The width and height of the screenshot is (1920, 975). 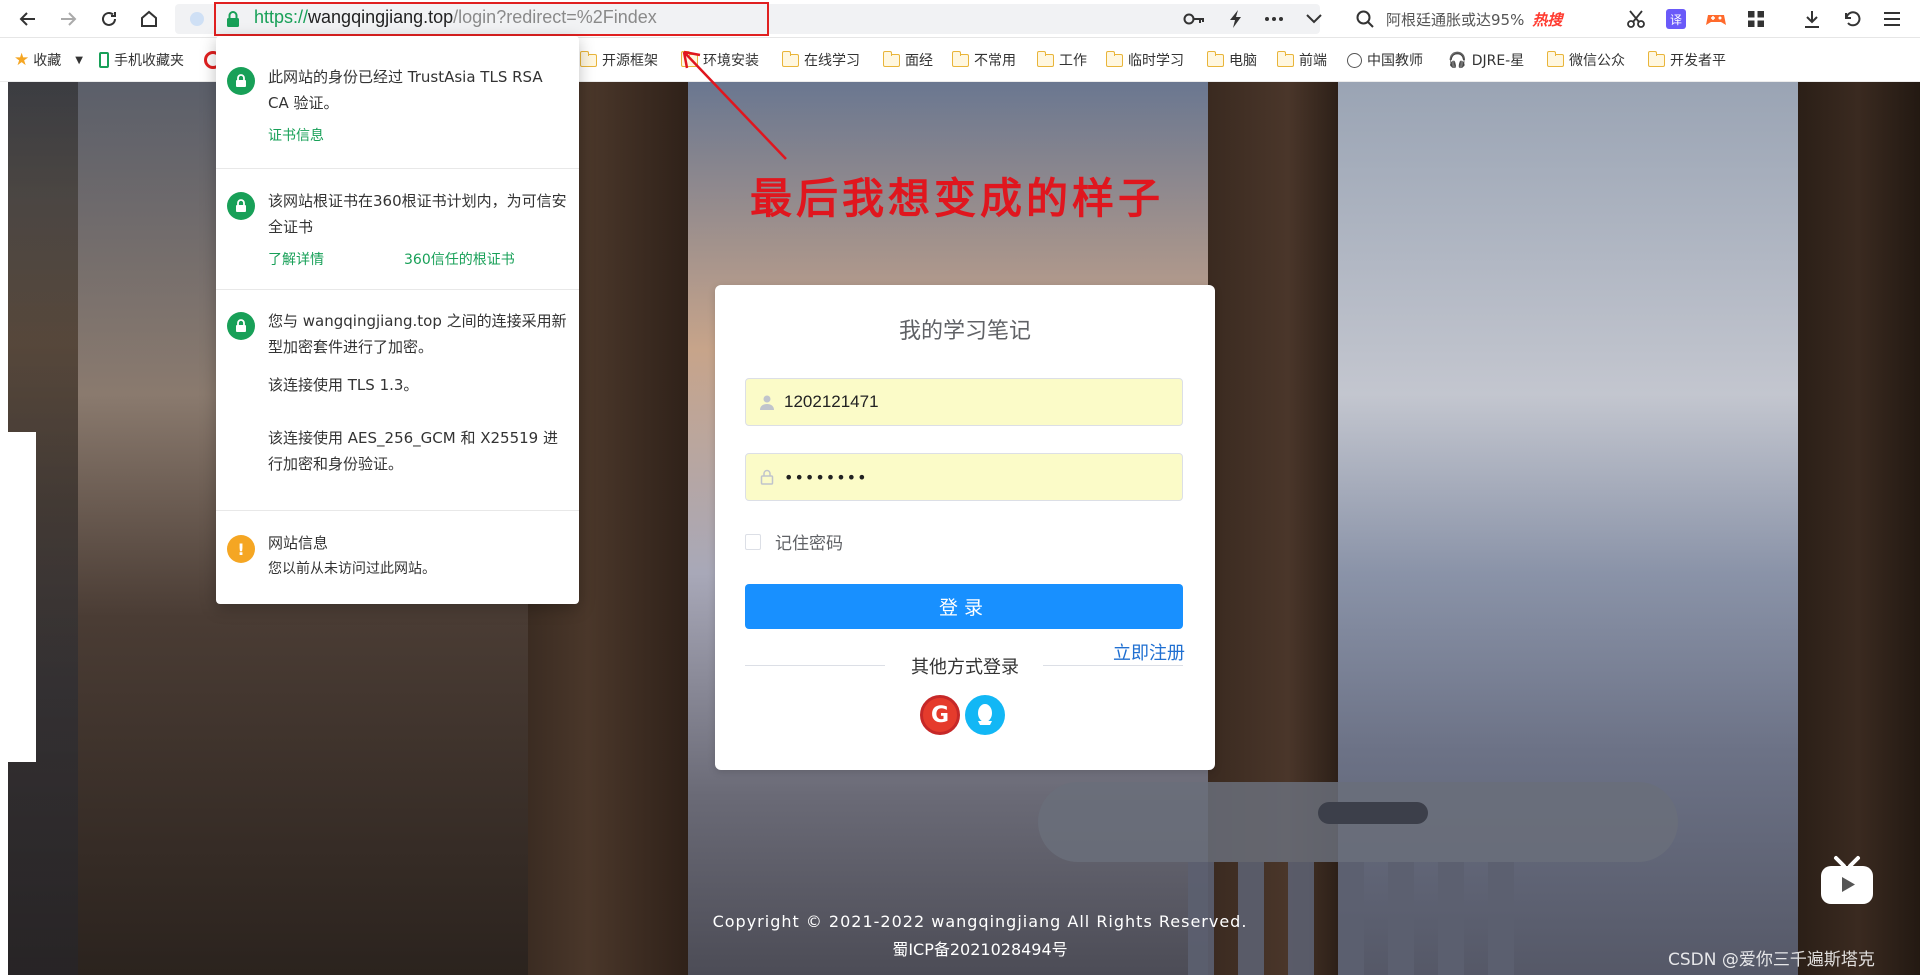 I want to click on gitee-icon: G, so click(x=940, y=715).